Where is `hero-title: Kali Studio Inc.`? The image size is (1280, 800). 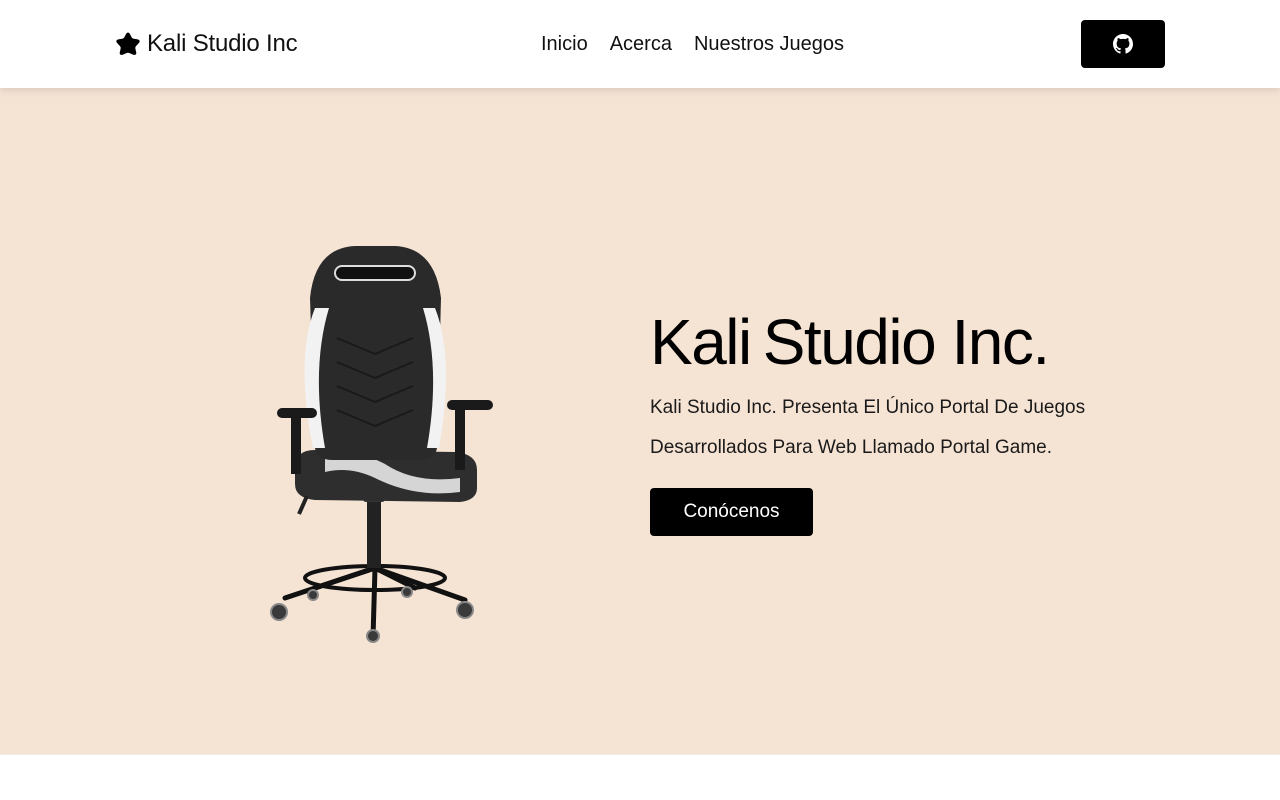 hero-title: Kali Studio Inc. is located at coordinates (850, 342).